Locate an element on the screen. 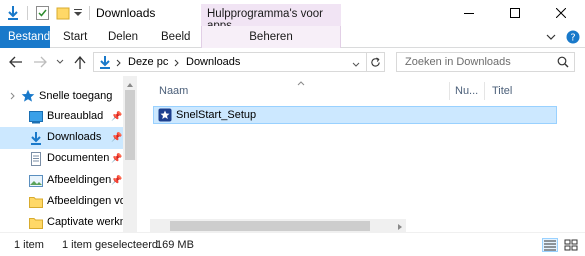 Image resolution: width=585 pixels, height=256 pixels. new-folder-icon is located at coordinates (63, 13).